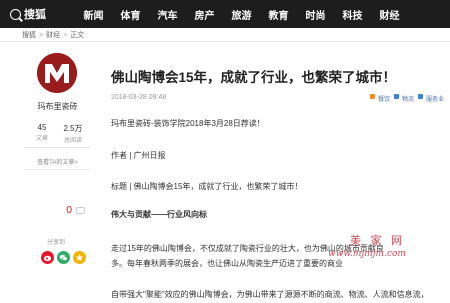 The image size is (450, 303). What do you see at coordinates (56, 243) in the screenshot?
I see `share-label: 分享到` at bounding box center [56, 243].